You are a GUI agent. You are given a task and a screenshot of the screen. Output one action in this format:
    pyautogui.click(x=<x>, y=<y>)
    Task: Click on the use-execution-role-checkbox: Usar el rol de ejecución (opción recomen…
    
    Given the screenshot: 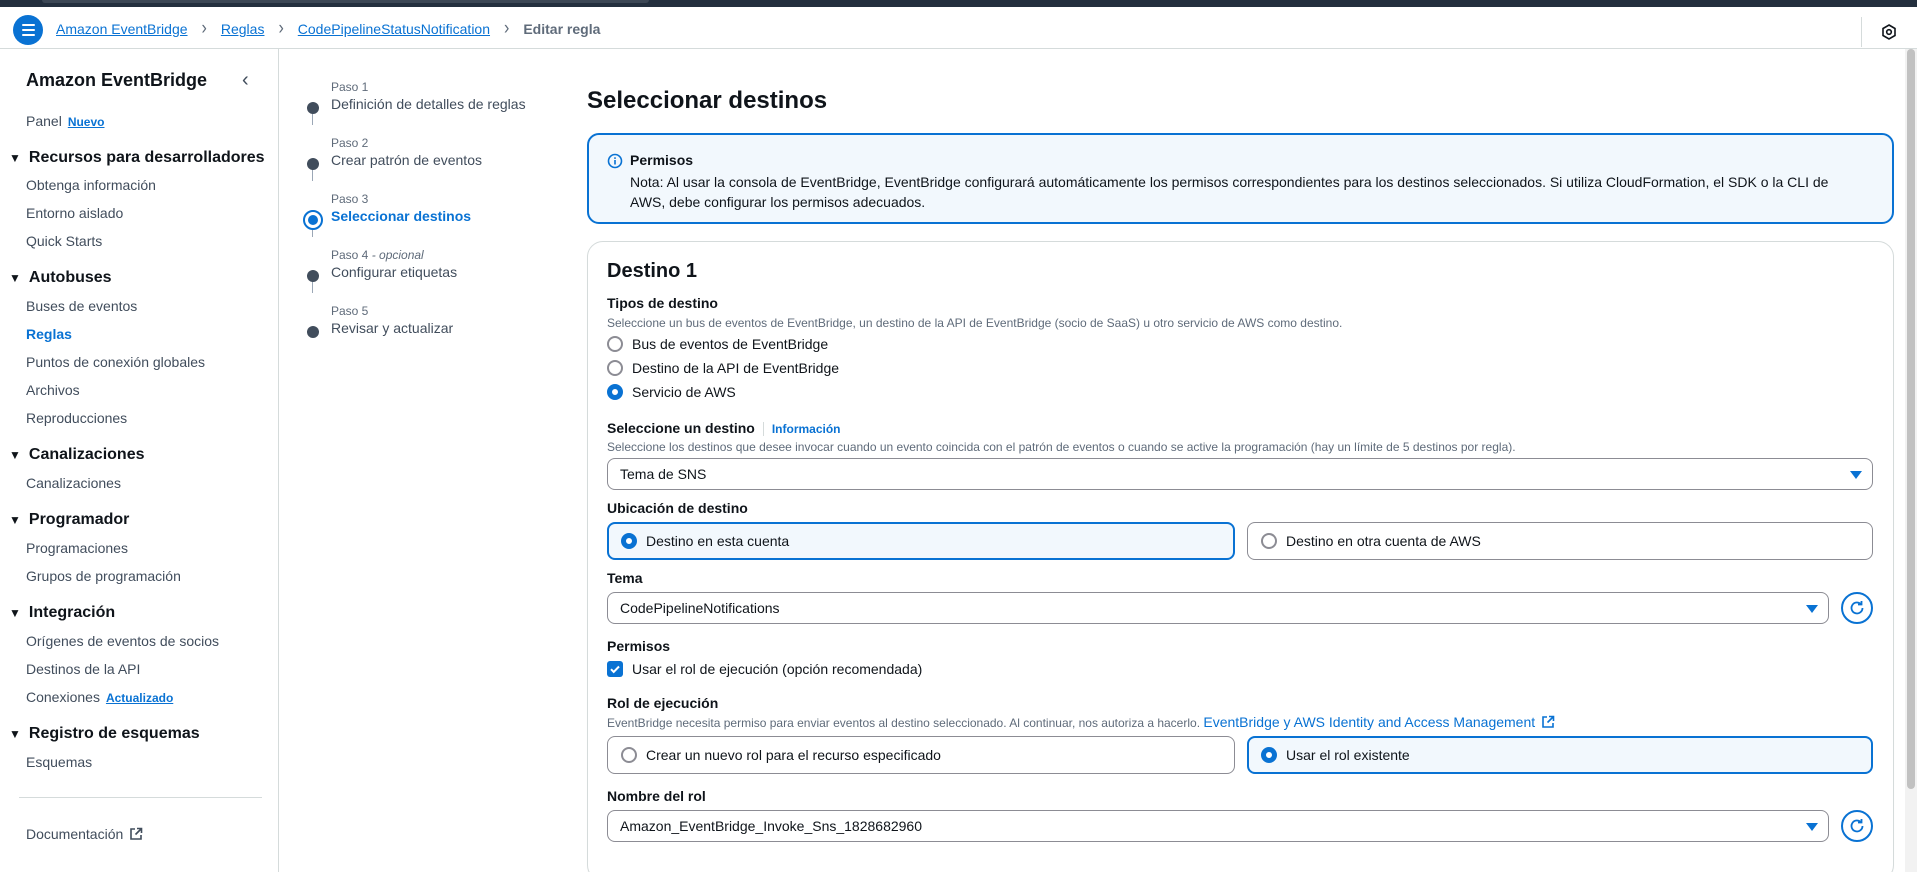 What is the action you would take?
    pyautogui.click(x=764, y=669)
    